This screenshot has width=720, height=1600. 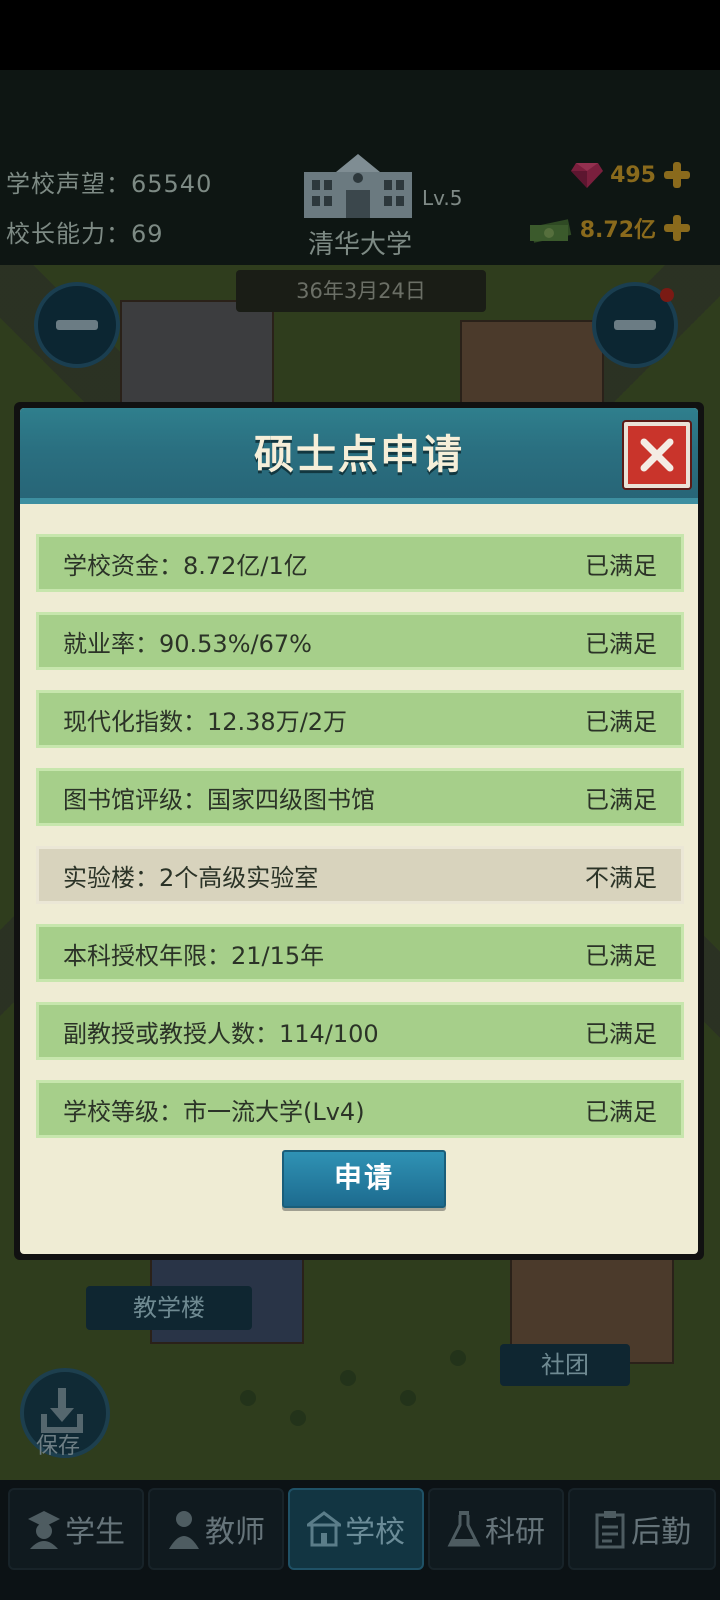 I want to click on requirement-status: 不满足, so click(x=621, y=877).